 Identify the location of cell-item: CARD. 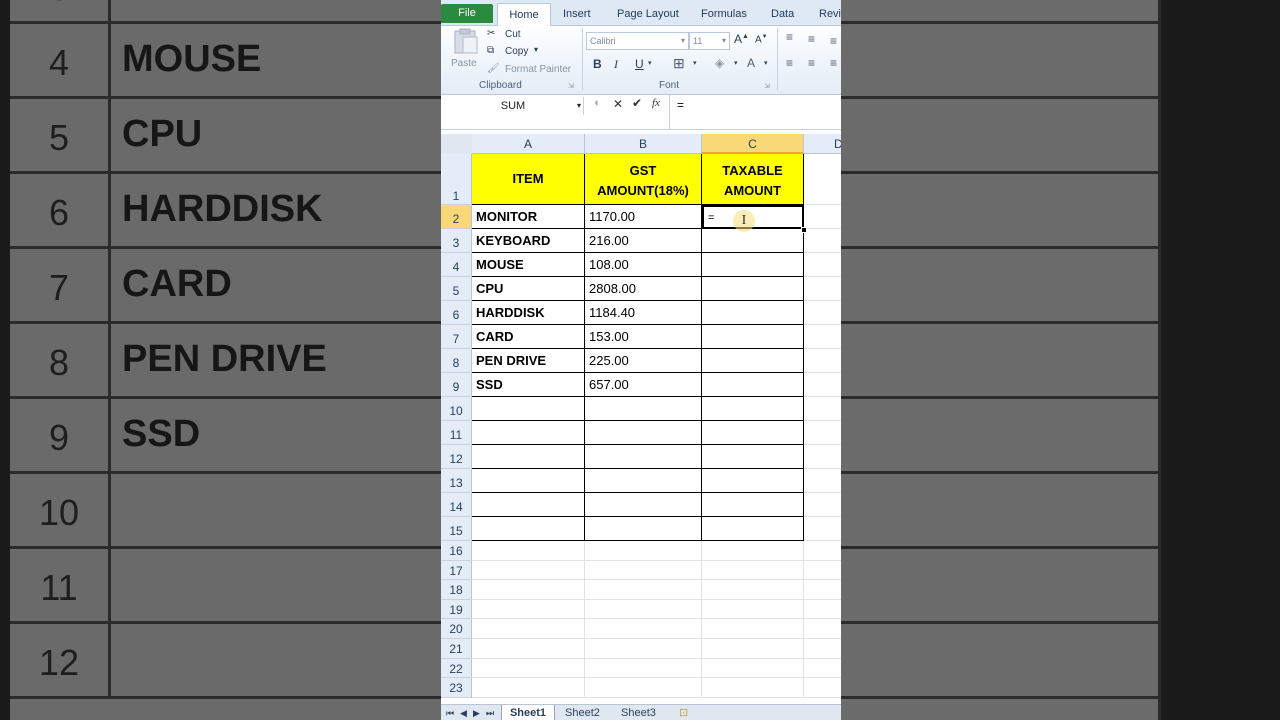
(528, 337).